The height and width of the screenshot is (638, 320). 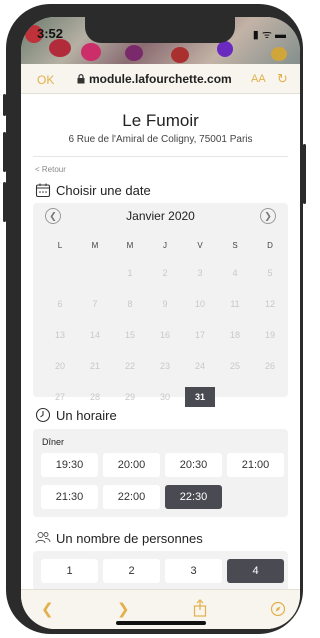 I want to click on mute-switch, so click(x=4, y=105).